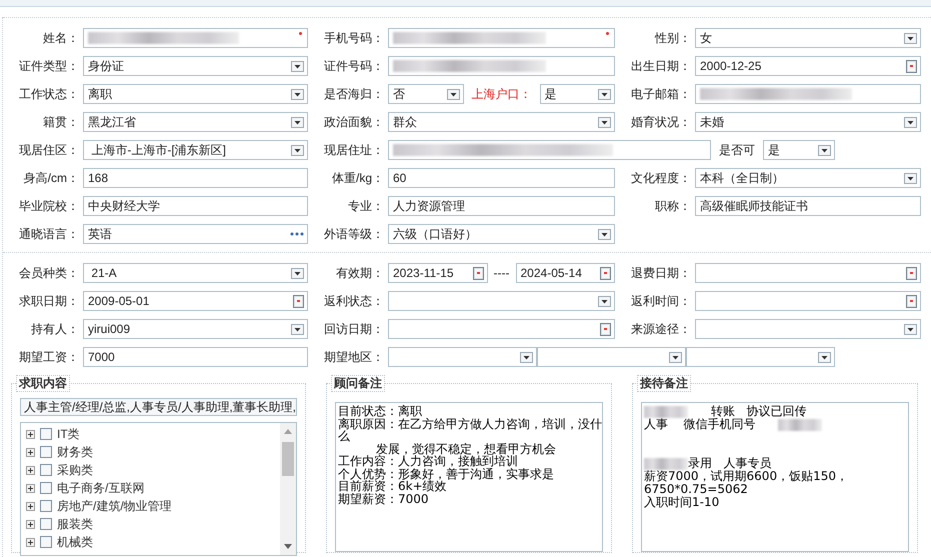 Image resolution: width=931 pixels, height=557 pixels. Describe the element at coordinates (426, 94) in the screenshot. I see `dropdown: 否` at that location.